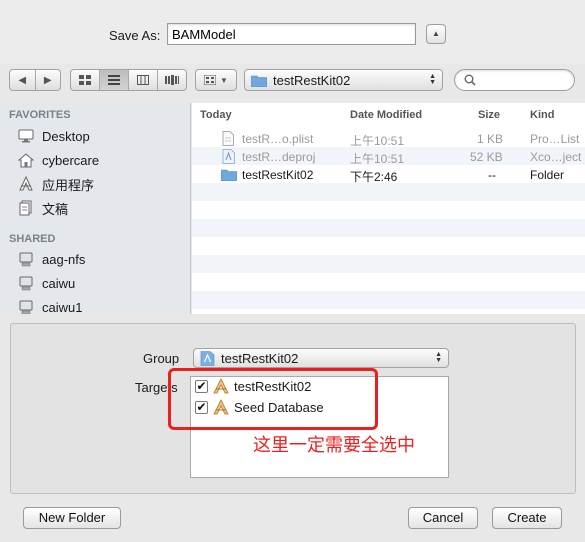  Describe the element at coordinates (55, 209) in the screenshot. I see `sidebar-item-label: 文稿` at that location.